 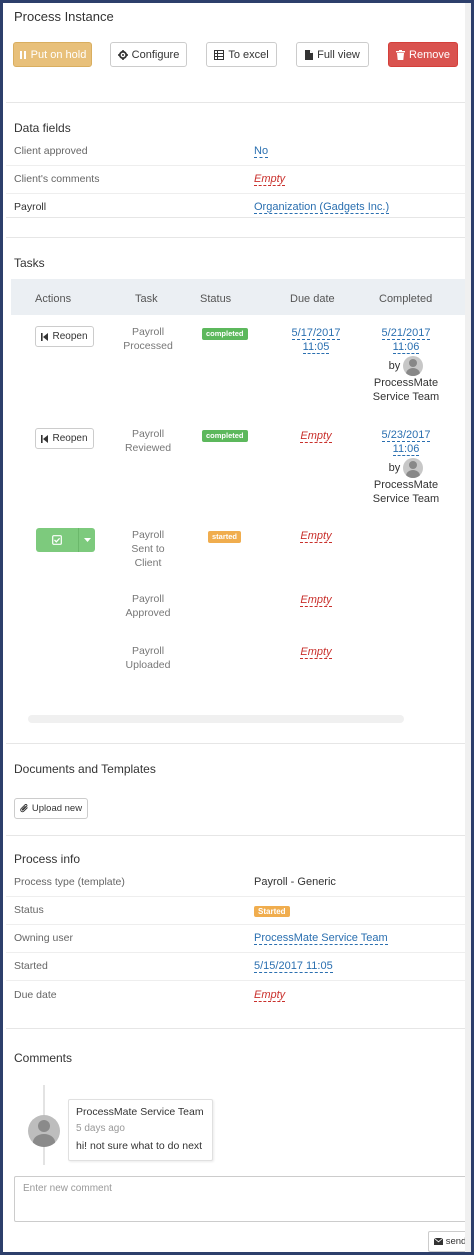 What do you see at coordinates (29, 263) in the screenshot?
I see `tasks-title: Tasks` at bounding box center [29, 263].